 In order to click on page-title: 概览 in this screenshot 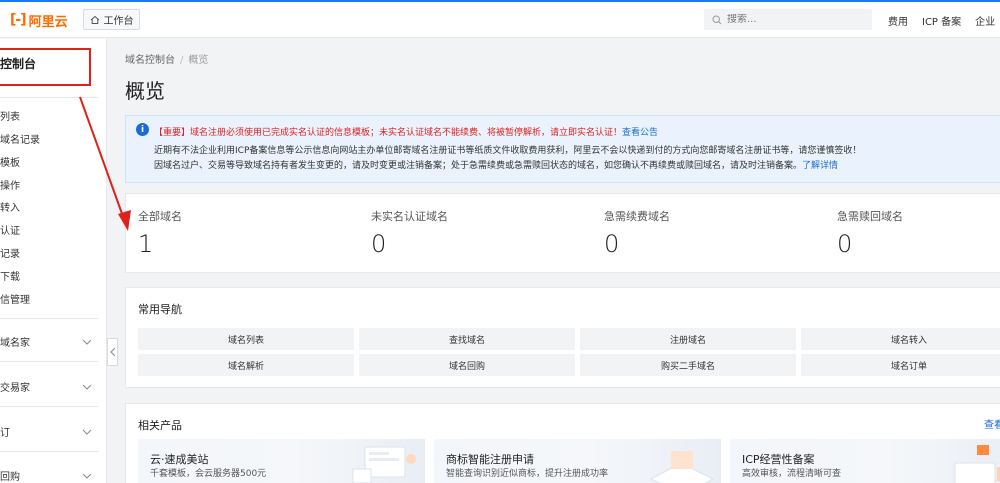, I will do `click(145, 91)`.